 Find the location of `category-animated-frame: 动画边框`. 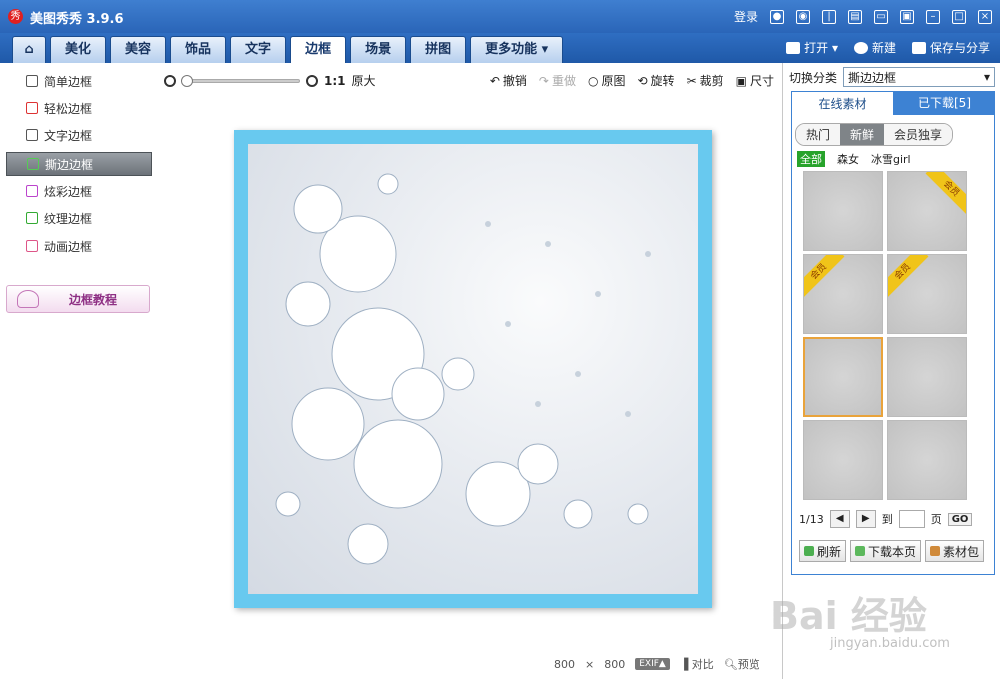

category-animated-frame: 动画边框 is located at coordinates (79, 246).